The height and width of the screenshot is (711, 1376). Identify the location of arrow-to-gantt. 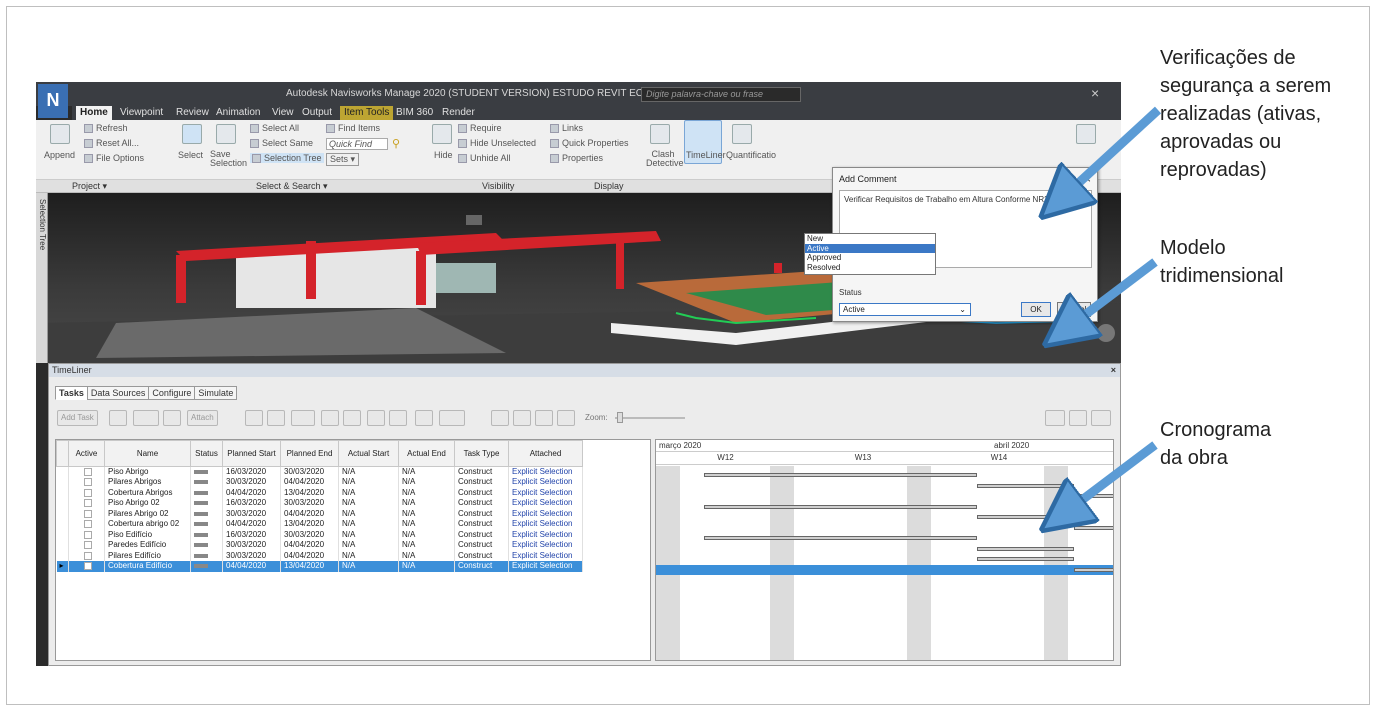
(1110, 478).